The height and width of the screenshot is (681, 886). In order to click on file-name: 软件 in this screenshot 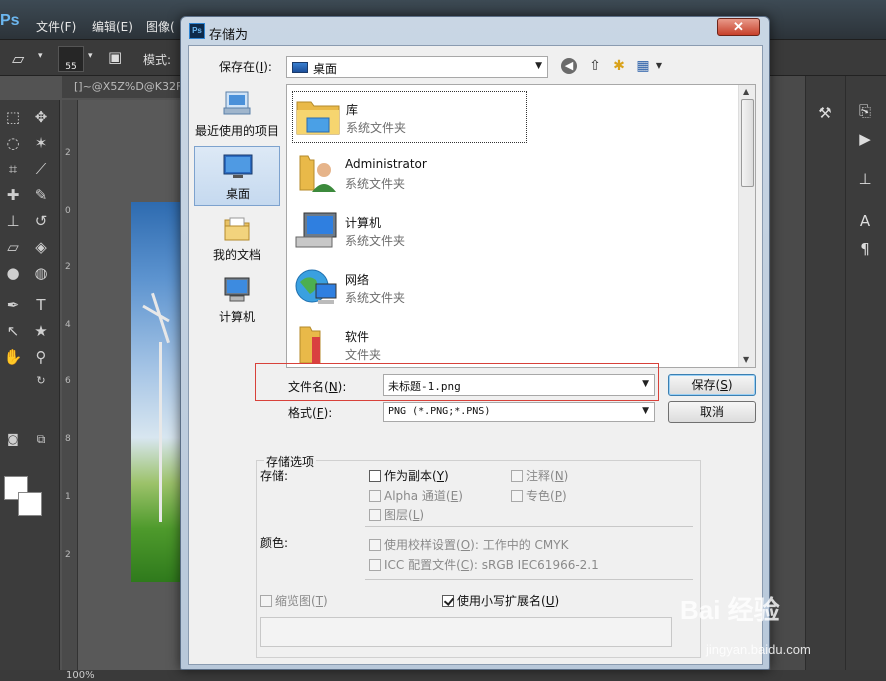, I will do `click(357, 337)`.